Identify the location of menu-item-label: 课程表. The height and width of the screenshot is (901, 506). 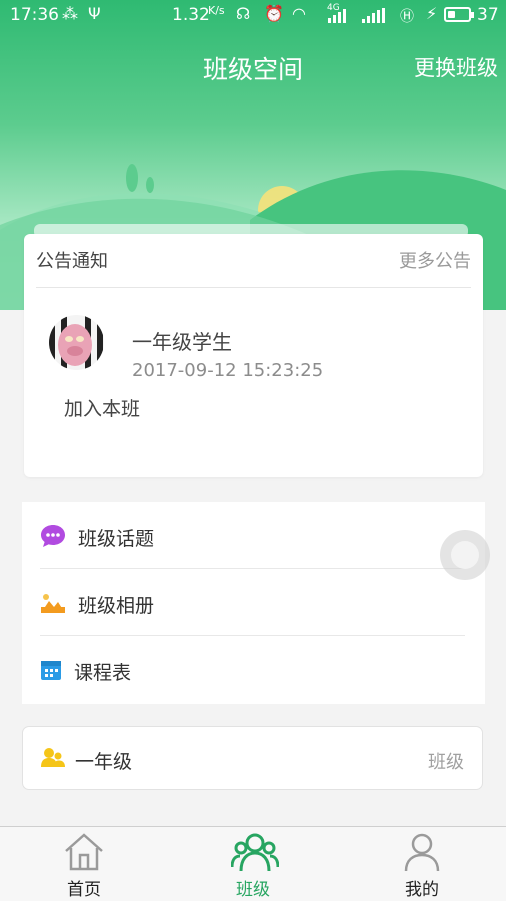
(103, 673).